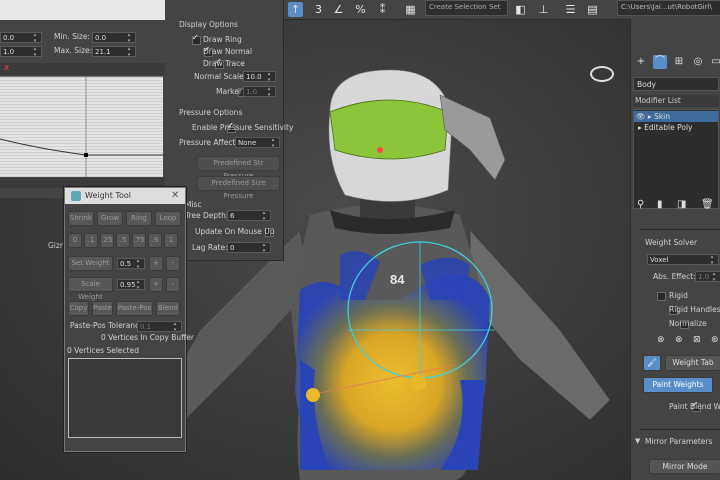 This screenshot has height=480, width=720. Describe the element at coordinates (131, 285) in the screenshot. I see `scale-weight-field: 0.95` at that location.